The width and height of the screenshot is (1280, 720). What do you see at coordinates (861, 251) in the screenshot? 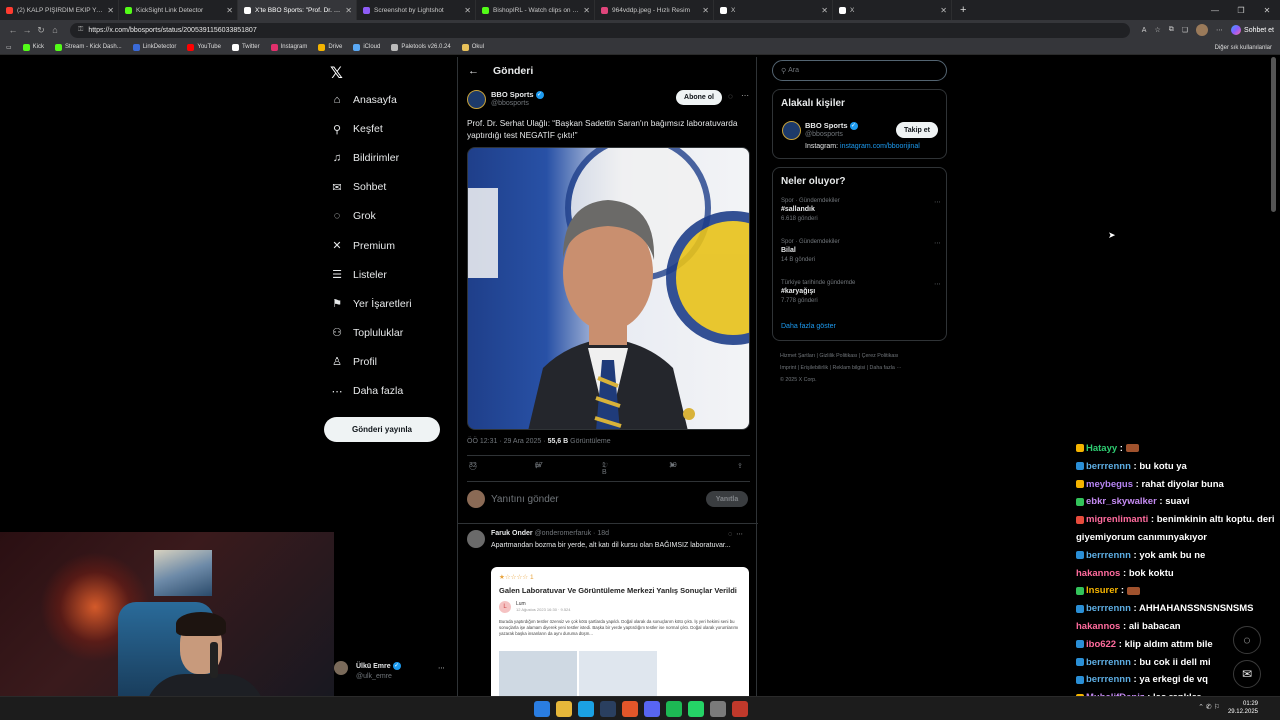
I see `trend-item: Spor · Gündemdekiler Bilal 14 B gönderi ⋯` at bounding box center [861, 251].